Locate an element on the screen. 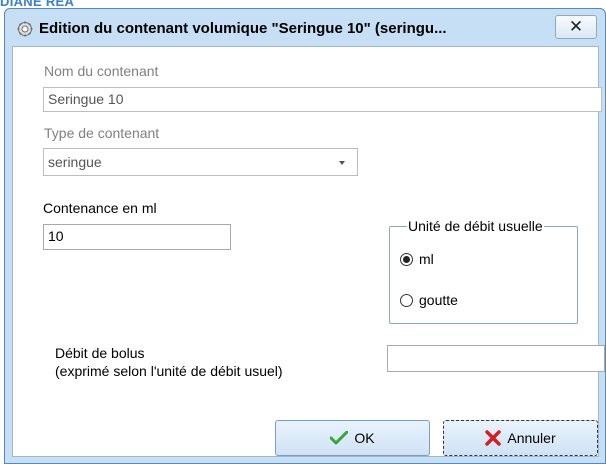 This screenshot has height=464, width=606. close-icon: ✕ is located at coordinates (576, 26).